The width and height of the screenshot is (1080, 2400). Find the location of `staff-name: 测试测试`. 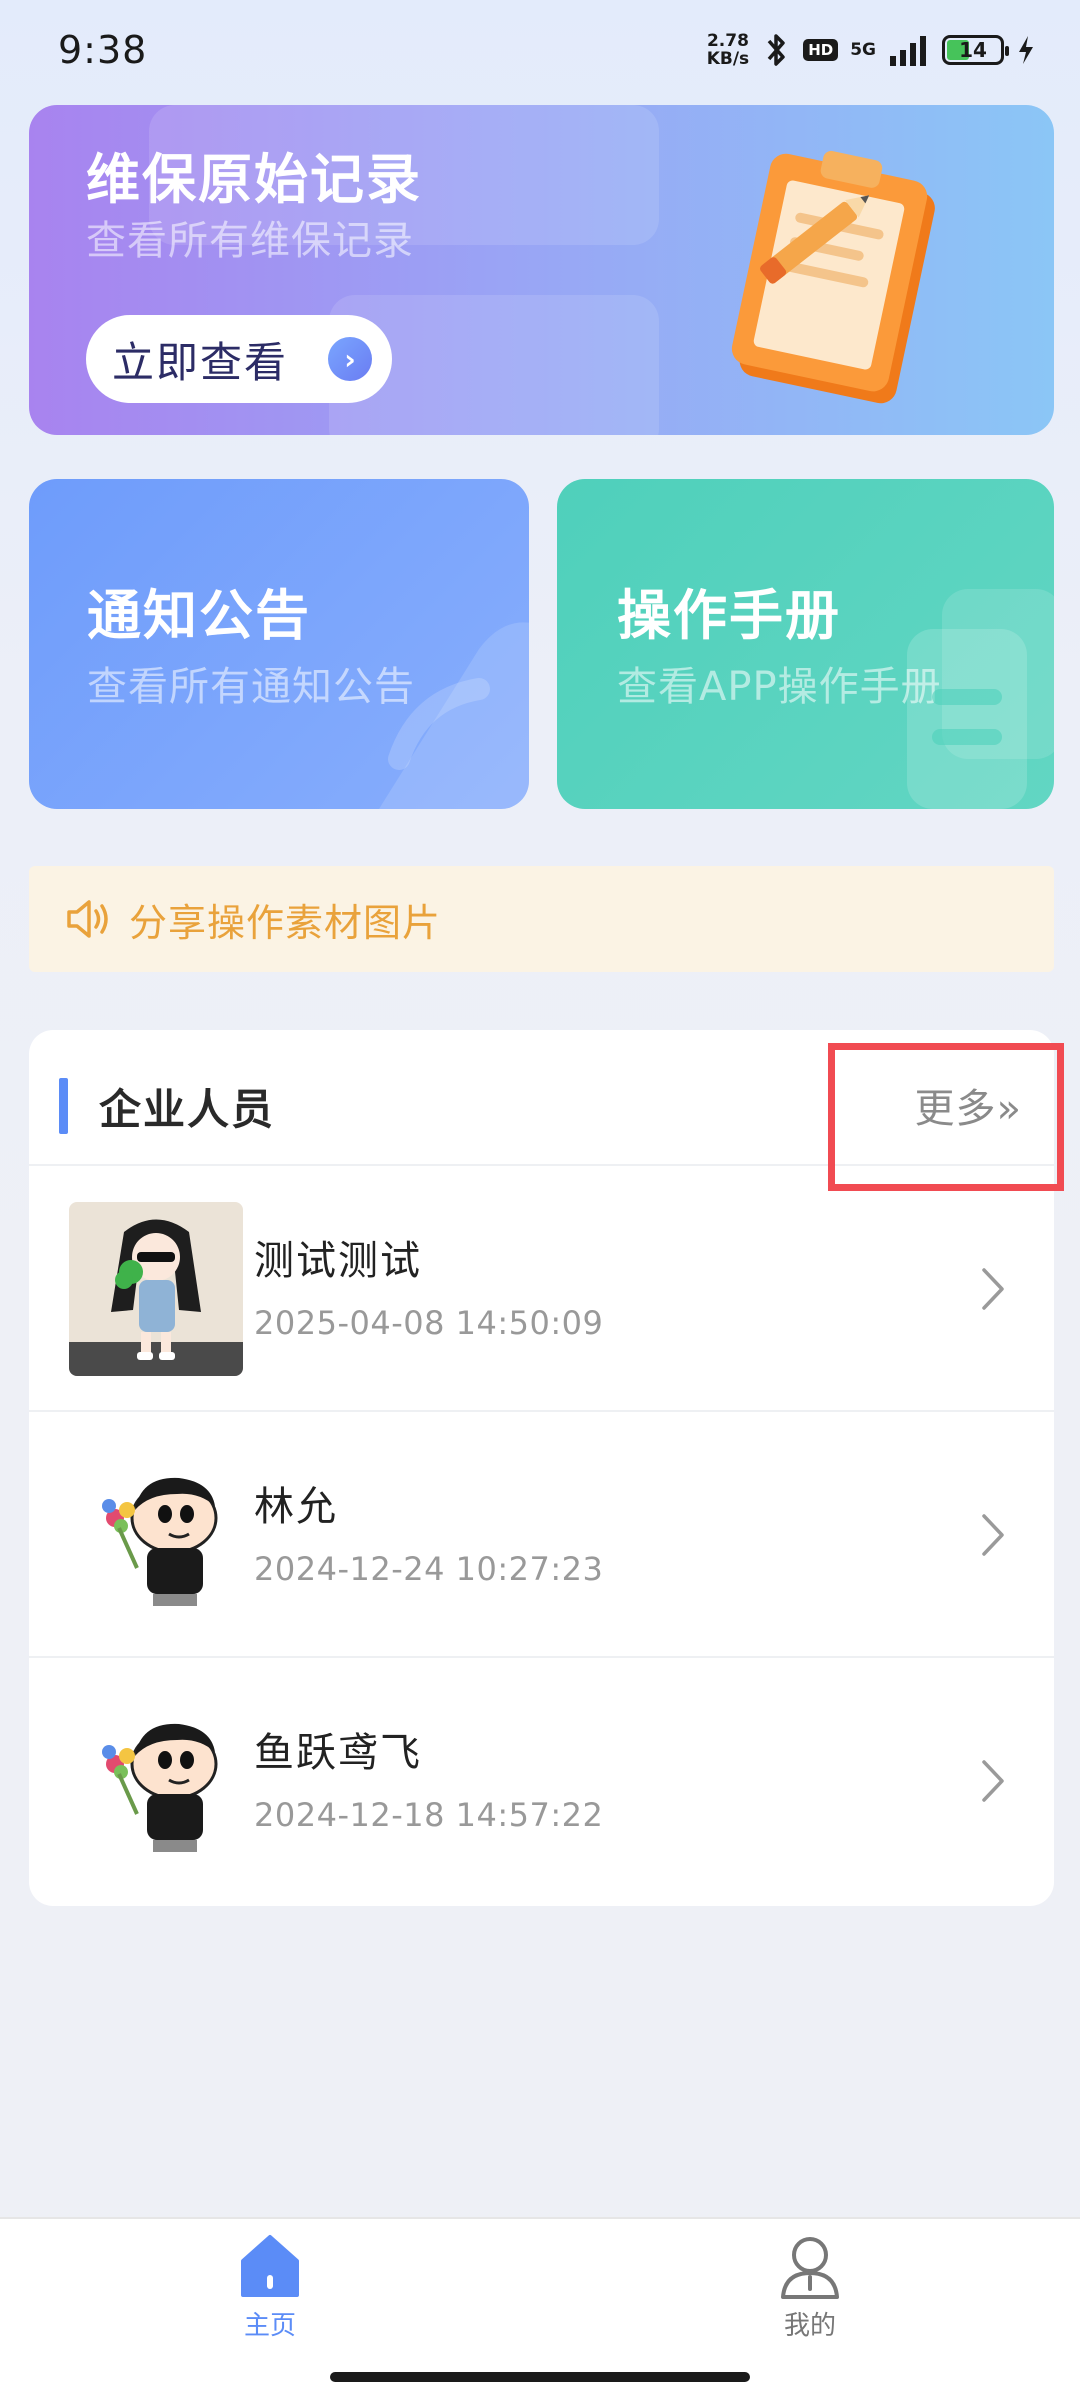

staff-name: 测试测试 is located at coordinates (338, 1261).